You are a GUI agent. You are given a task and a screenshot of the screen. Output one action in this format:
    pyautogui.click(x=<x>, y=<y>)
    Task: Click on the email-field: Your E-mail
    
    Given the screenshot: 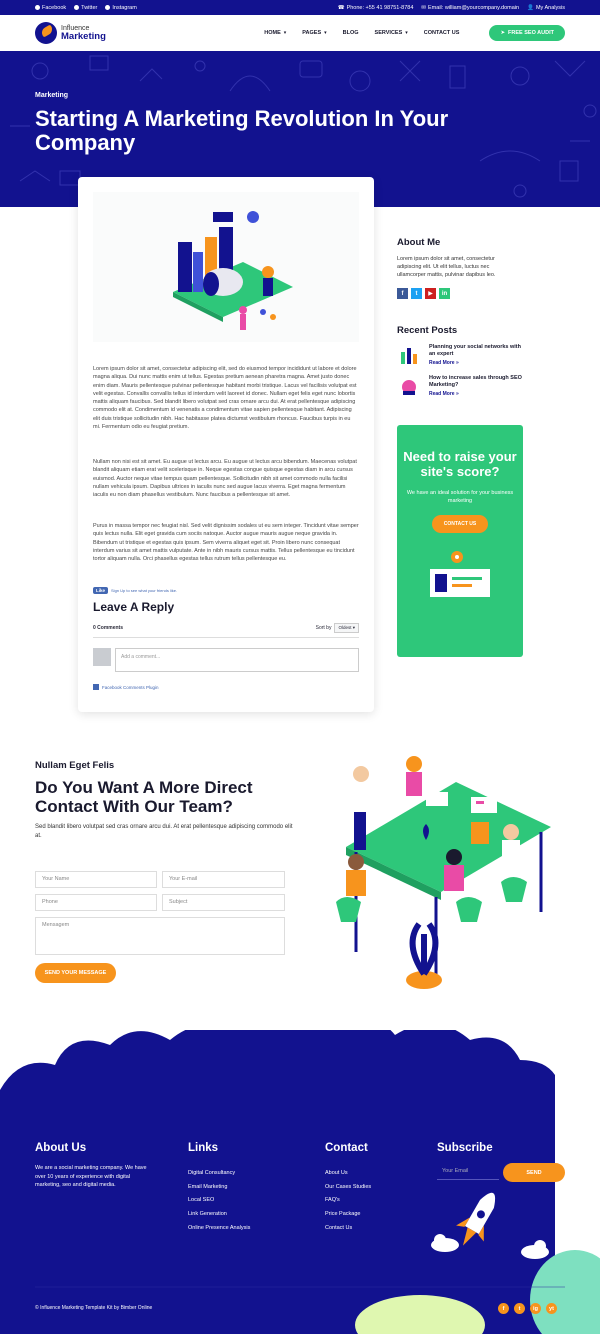 What is the action you would take?
    pyautogui.click(x=223, y=879)
    